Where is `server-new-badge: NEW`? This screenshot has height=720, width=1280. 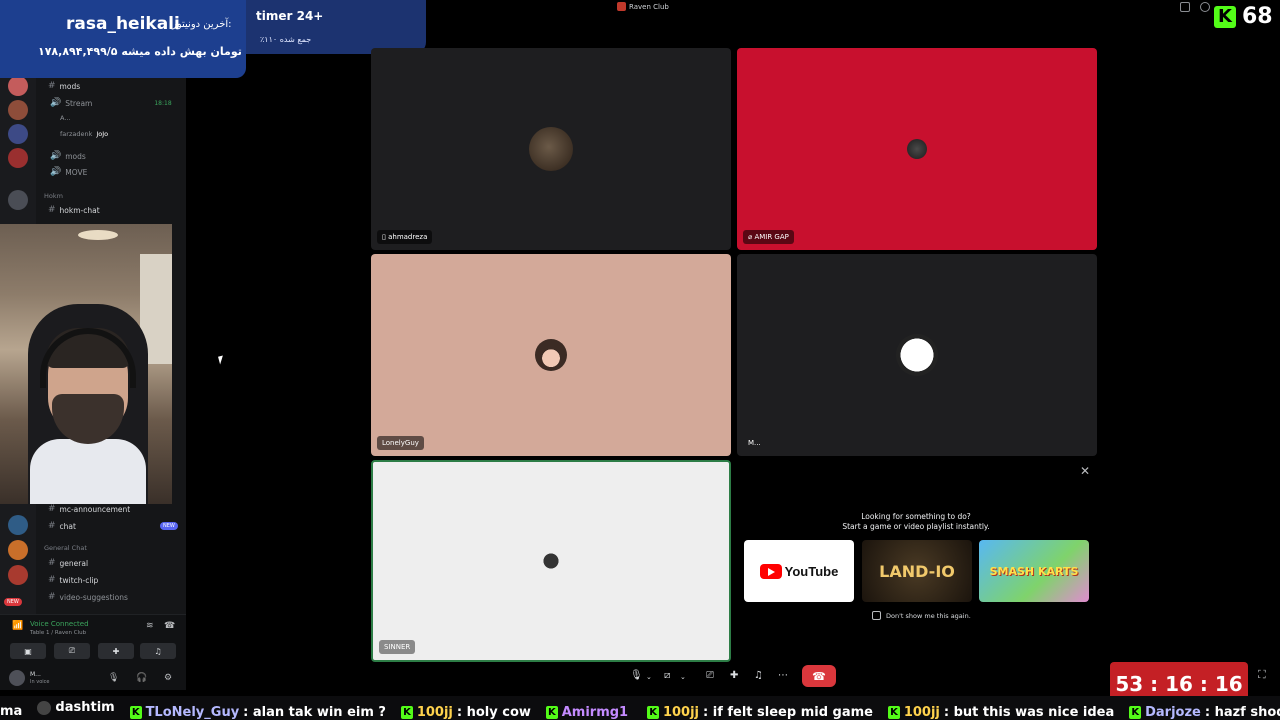
server-new-badge: NEW is located at coordinates (13, 602).